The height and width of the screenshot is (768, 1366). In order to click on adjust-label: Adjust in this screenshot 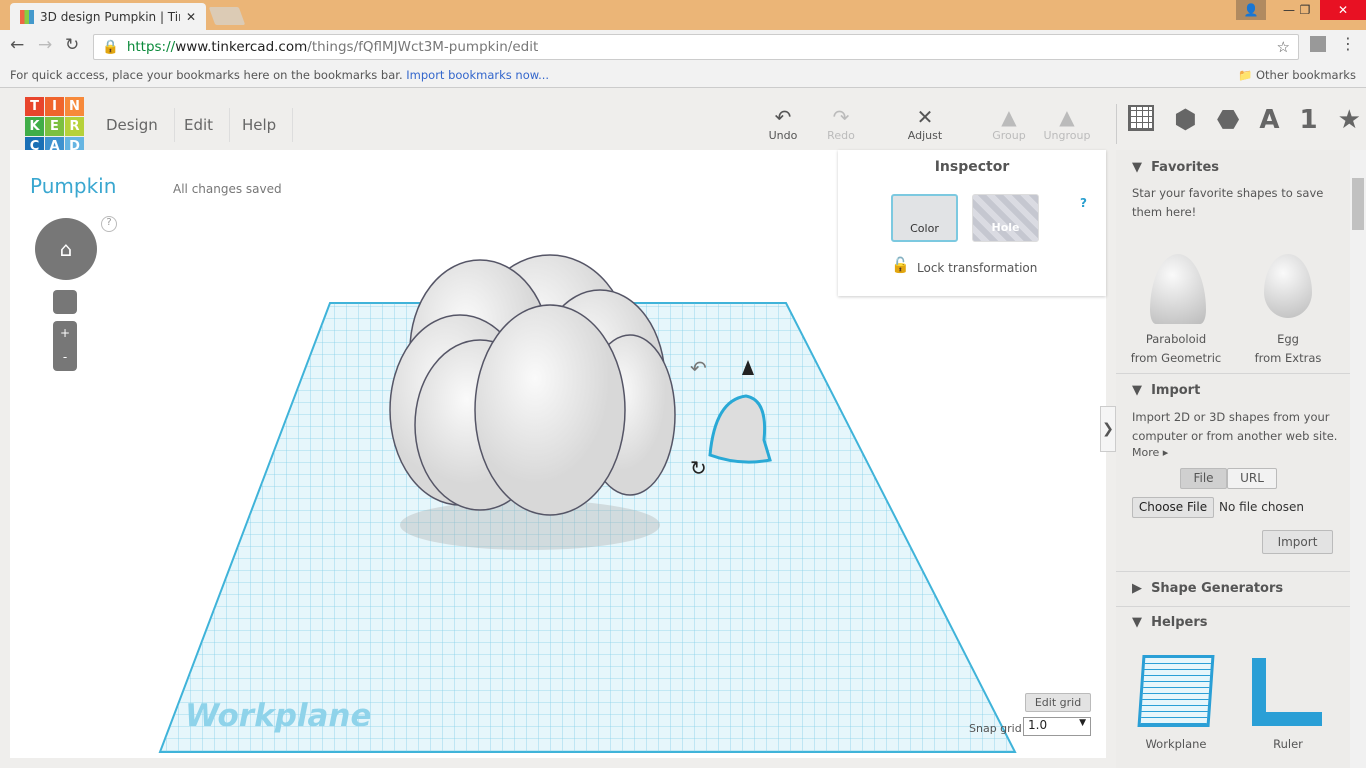, I will do `click(925, 135)`.